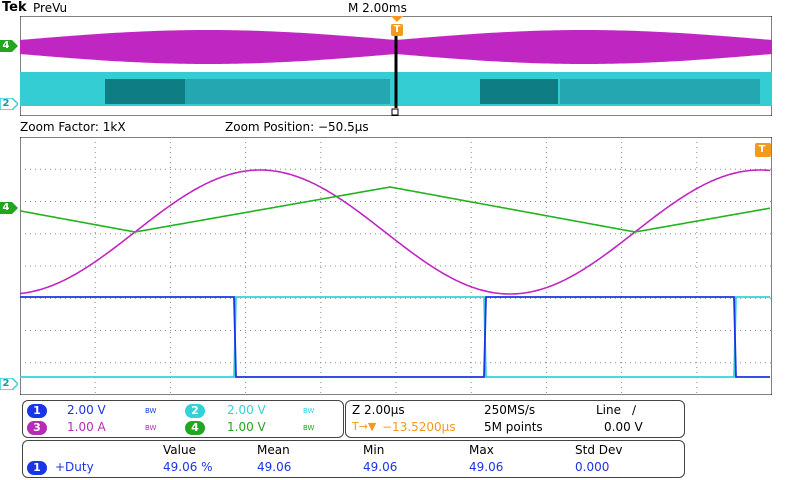 The height and width of the screenshot is (480, 800). I want to click on trigger-level: 0.00 V, so click(623, 427).